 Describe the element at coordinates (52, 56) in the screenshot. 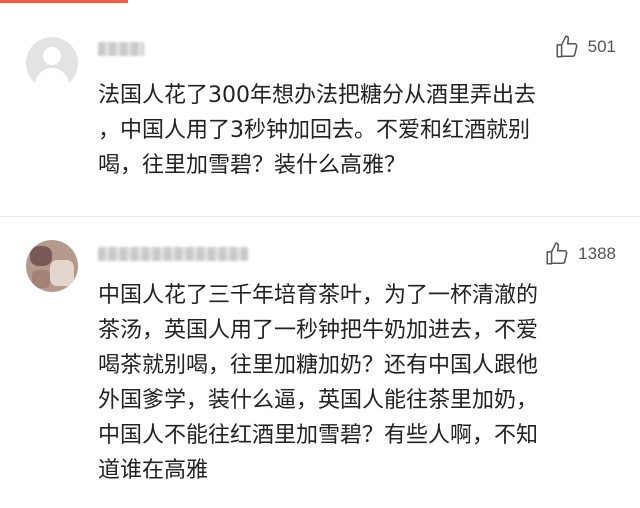

I see `person-silhouette-icon` at that location.